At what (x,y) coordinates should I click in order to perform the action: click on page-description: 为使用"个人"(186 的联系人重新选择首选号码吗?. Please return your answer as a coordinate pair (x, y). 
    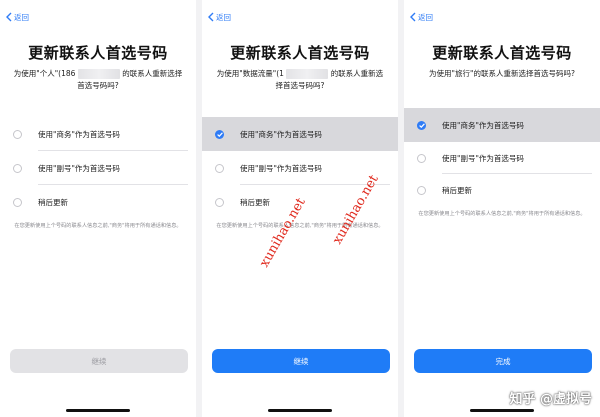
    Looking at the image, I should click on (98, 80).